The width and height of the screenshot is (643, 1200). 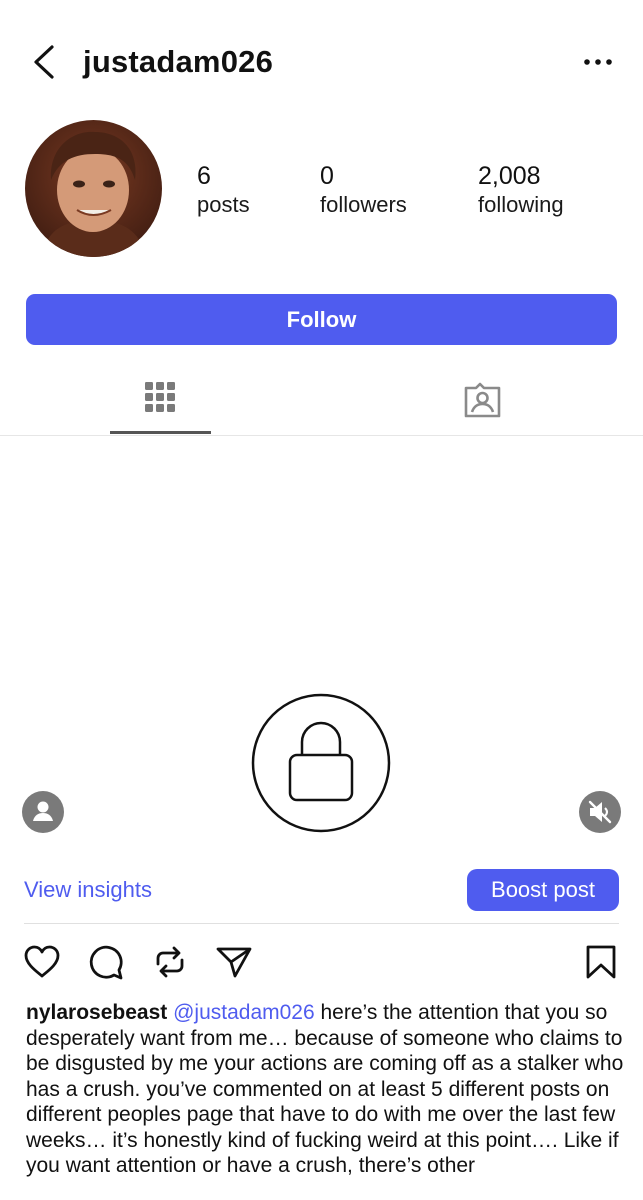 I want to click on back-button, so click(x=46, y=62).